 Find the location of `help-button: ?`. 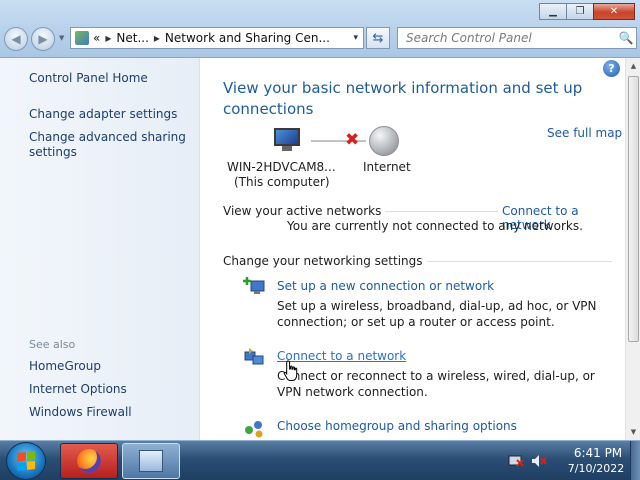

help-button: ? is located at coordinates (611, 68).